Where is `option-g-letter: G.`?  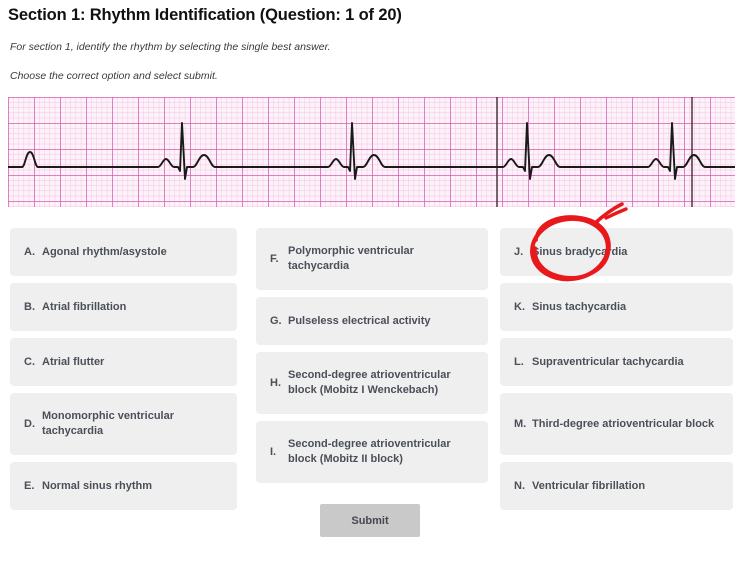 option-g-letter: G. is located at coordinates (276, 320).